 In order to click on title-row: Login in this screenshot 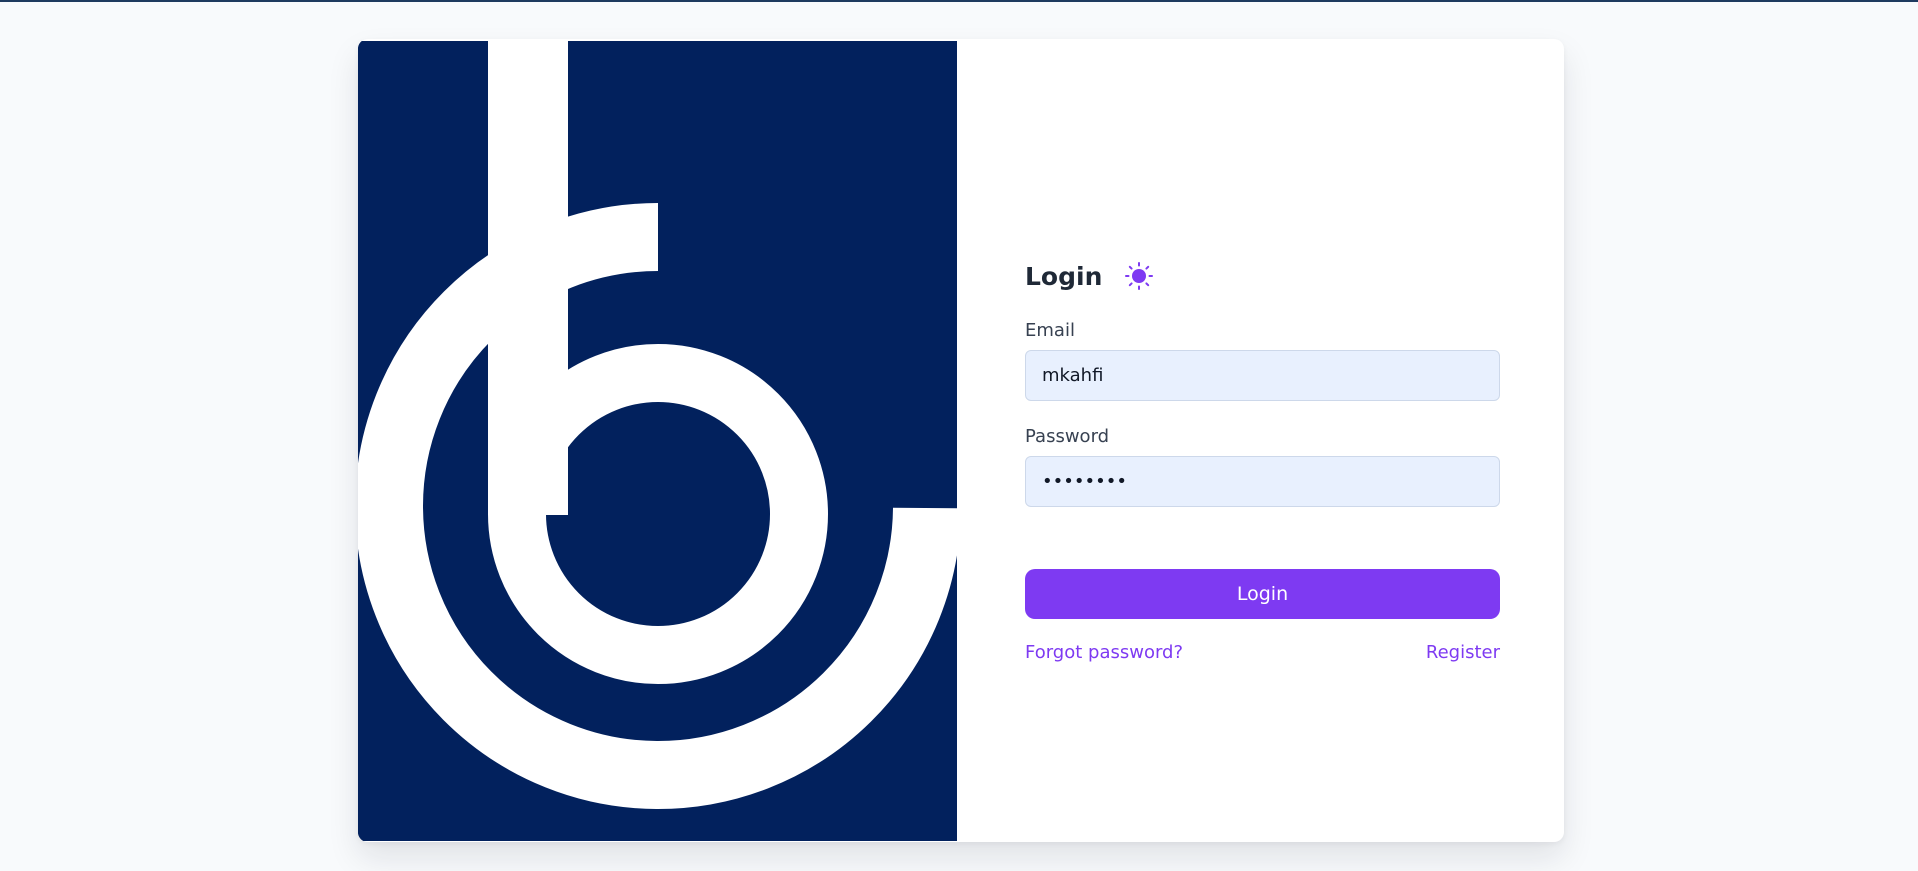, I will do `click(1090, 276)`.